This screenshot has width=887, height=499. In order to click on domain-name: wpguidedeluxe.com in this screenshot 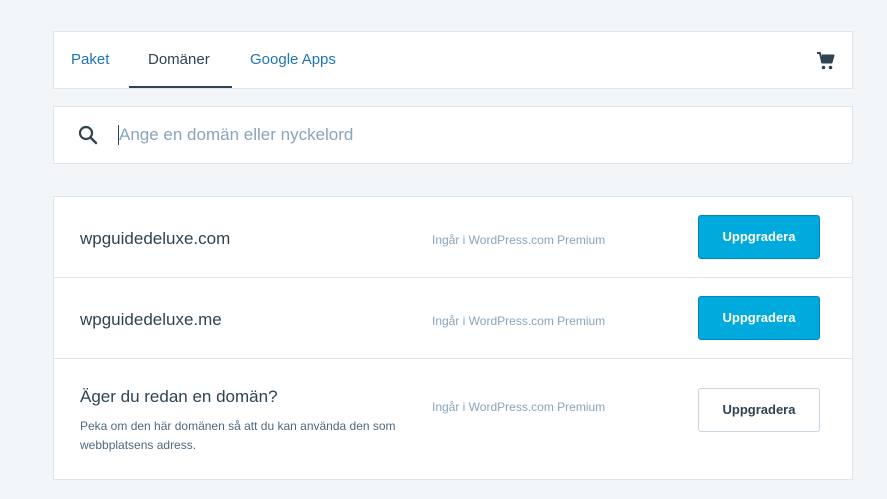, I will do `click(155, 238)`.